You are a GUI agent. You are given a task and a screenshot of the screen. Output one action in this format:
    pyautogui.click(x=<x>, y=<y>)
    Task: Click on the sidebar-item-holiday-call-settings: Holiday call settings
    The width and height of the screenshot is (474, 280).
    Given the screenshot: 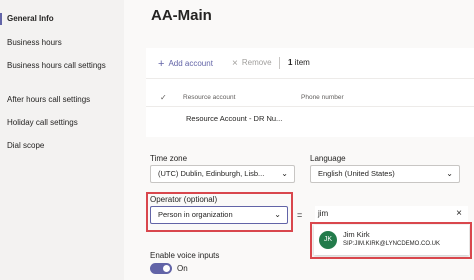 What is the action you would take?
    pyautogui.click(x=63, y=123)
    